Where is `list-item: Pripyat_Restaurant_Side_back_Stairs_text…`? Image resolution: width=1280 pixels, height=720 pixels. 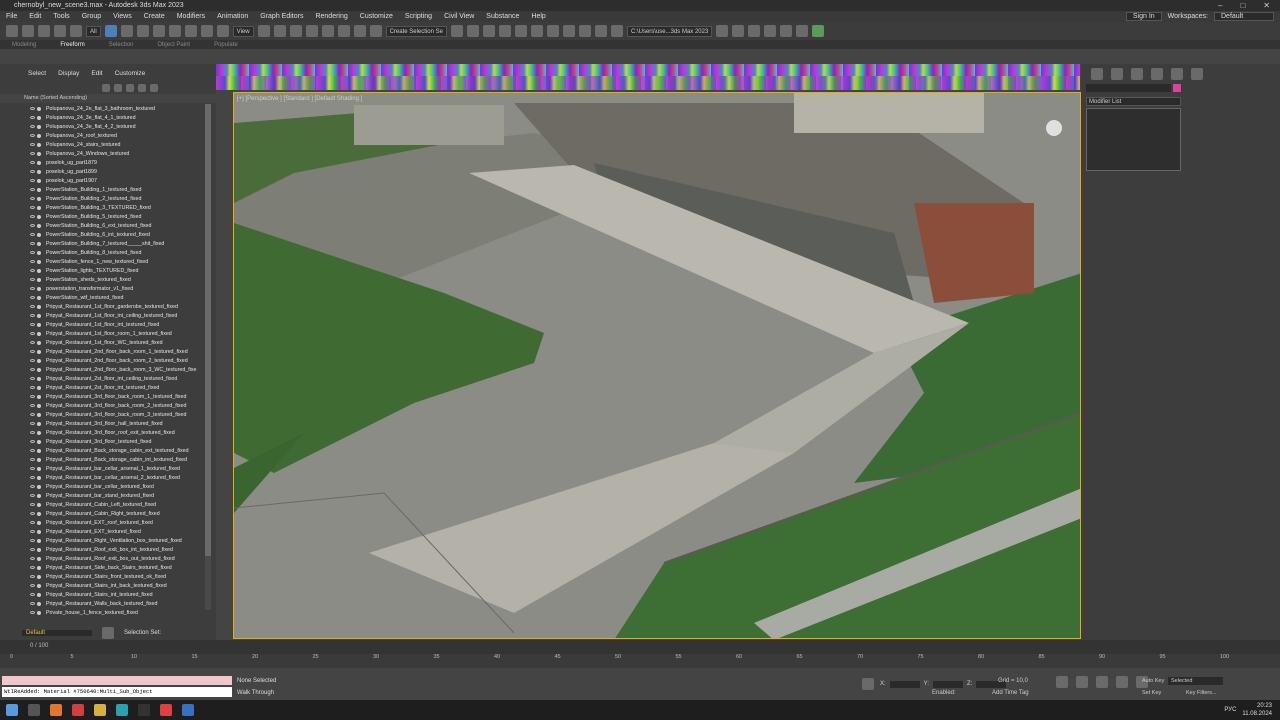 list-item: Pripyat_Restaurant_Side_back_Stairs_text… is located at coordinates (114, 567).